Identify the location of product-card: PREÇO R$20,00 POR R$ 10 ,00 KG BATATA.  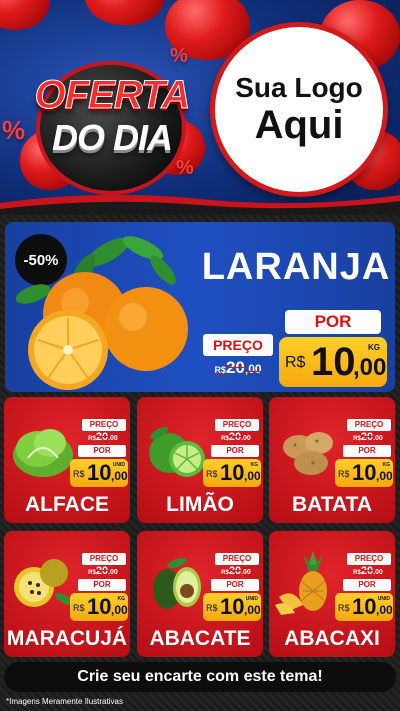
(332, 460).